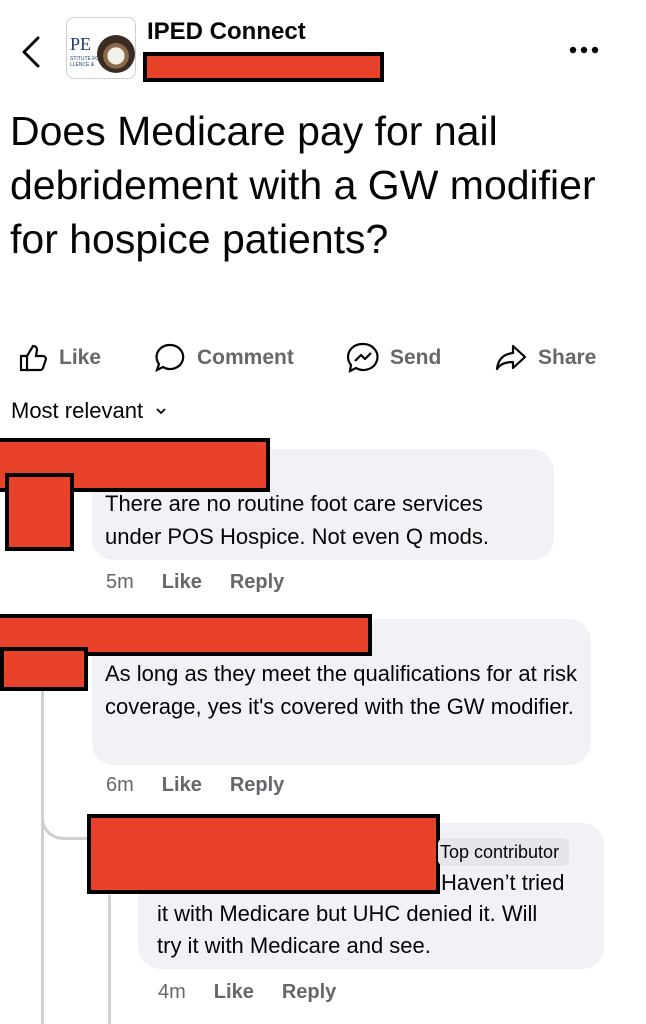 The height and width of the screenshot is (1024, 646). I want to click on like-button: Like, so click(59, 358).